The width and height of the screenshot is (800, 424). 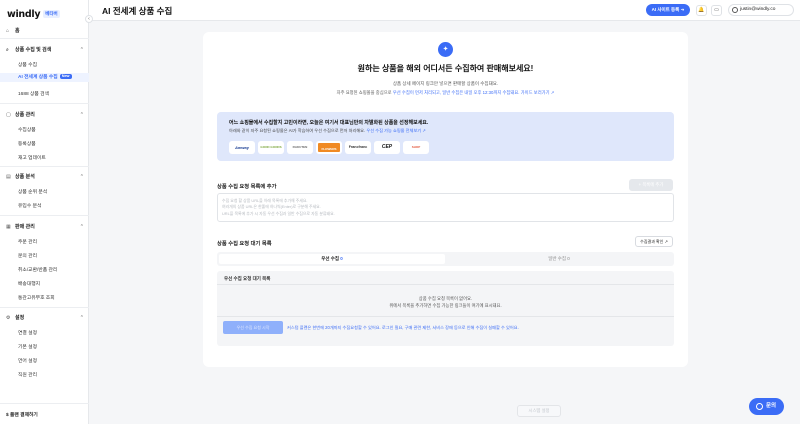 What do you see at coordinates (8, 30) in the screenshot?
I see `home-icon: ⌂` at bounding box center [8, 30].